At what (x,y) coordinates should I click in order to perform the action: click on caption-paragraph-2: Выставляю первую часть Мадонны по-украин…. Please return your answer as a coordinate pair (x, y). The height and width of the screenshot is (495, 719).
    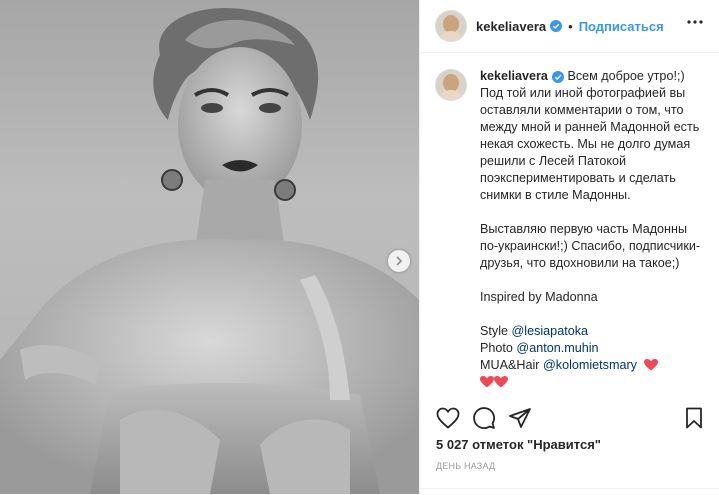
    Looking at the image, I should click on (590, 246).